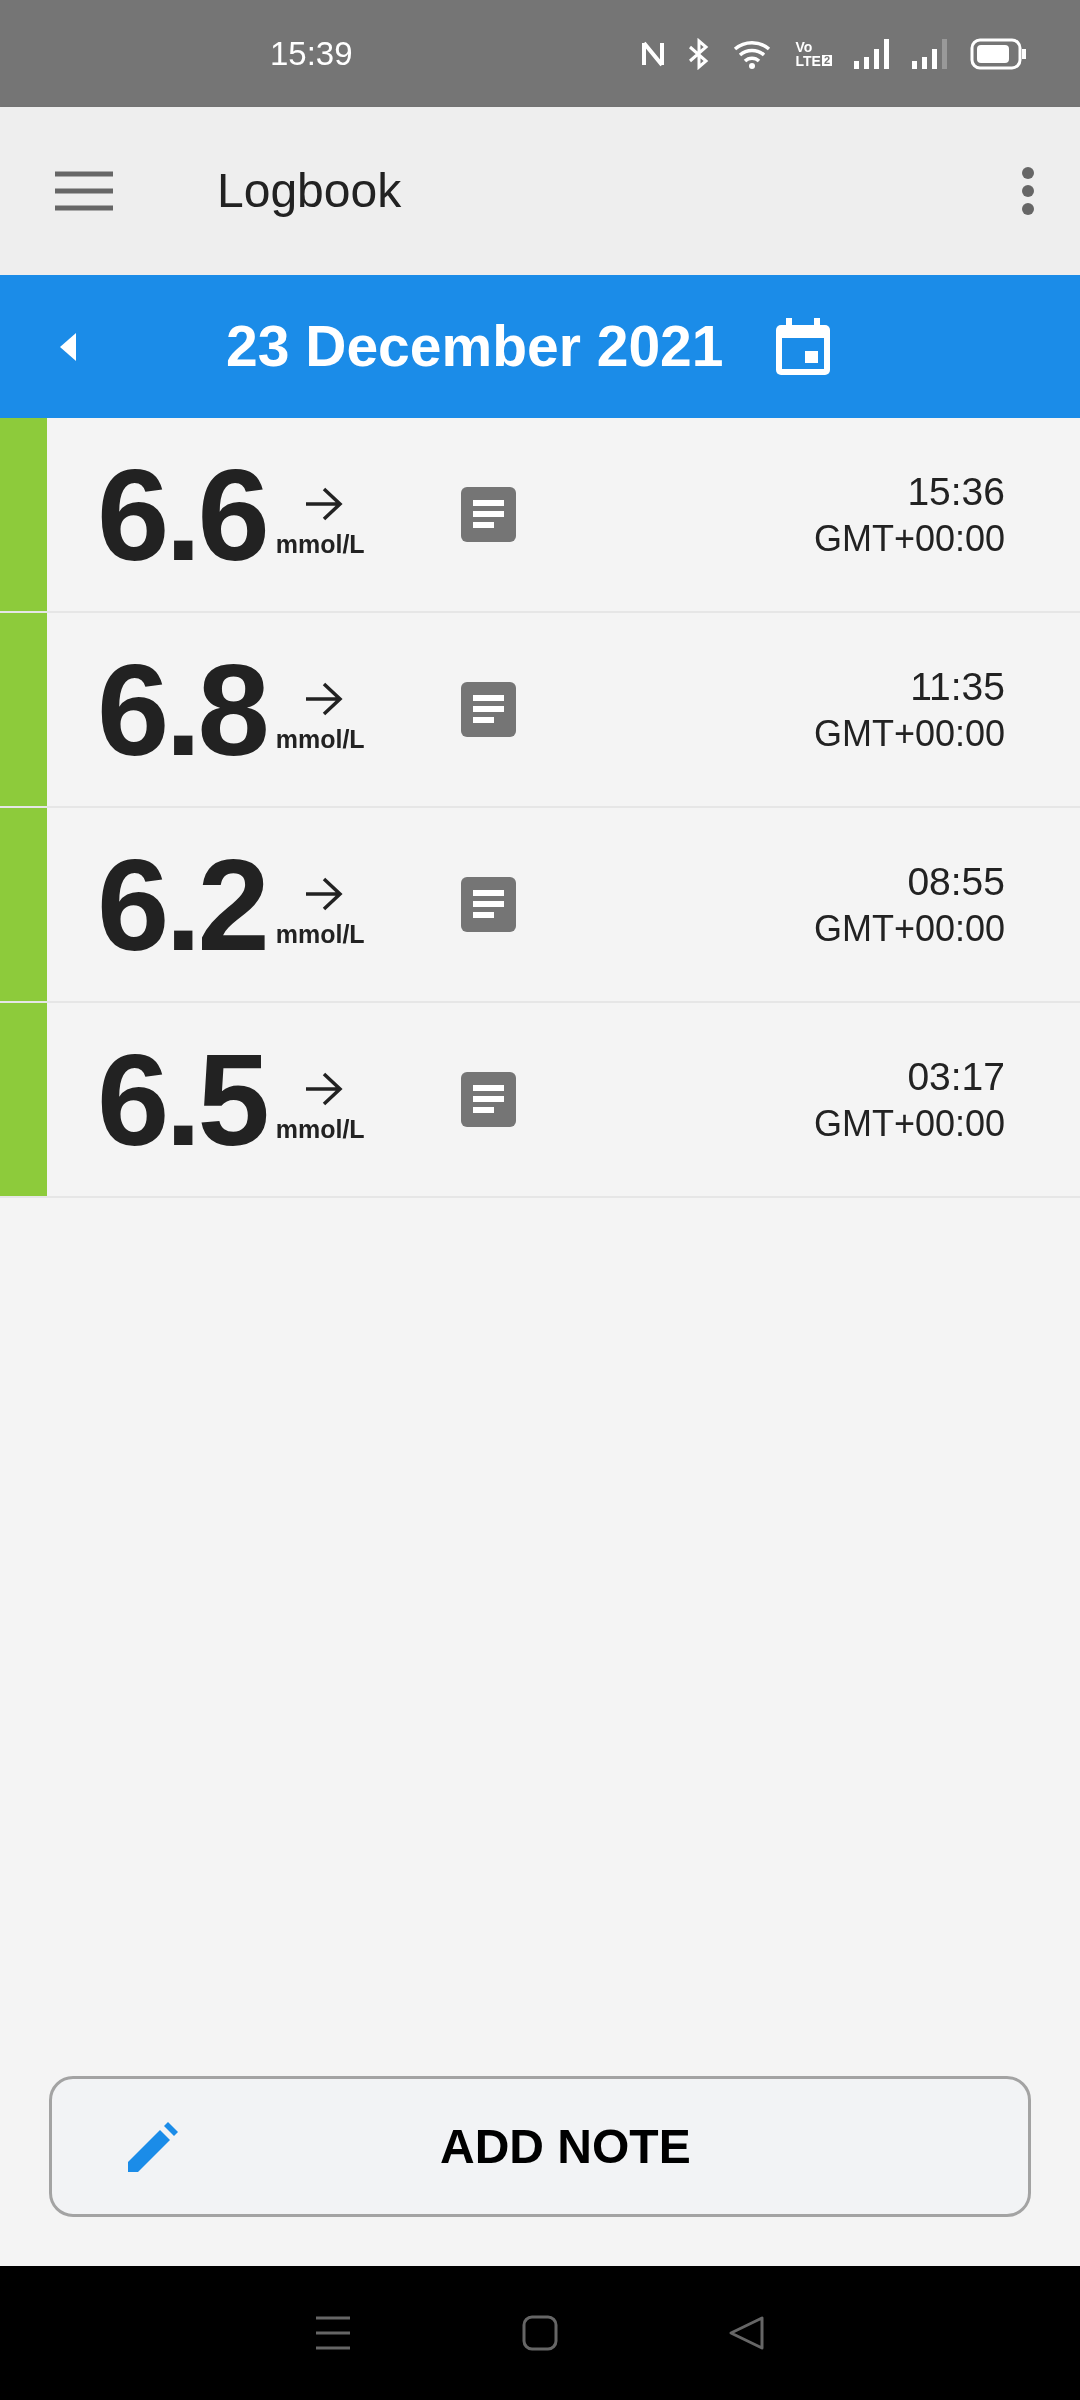  I want to click on glucose-value: 6.8, so click(181, 709).